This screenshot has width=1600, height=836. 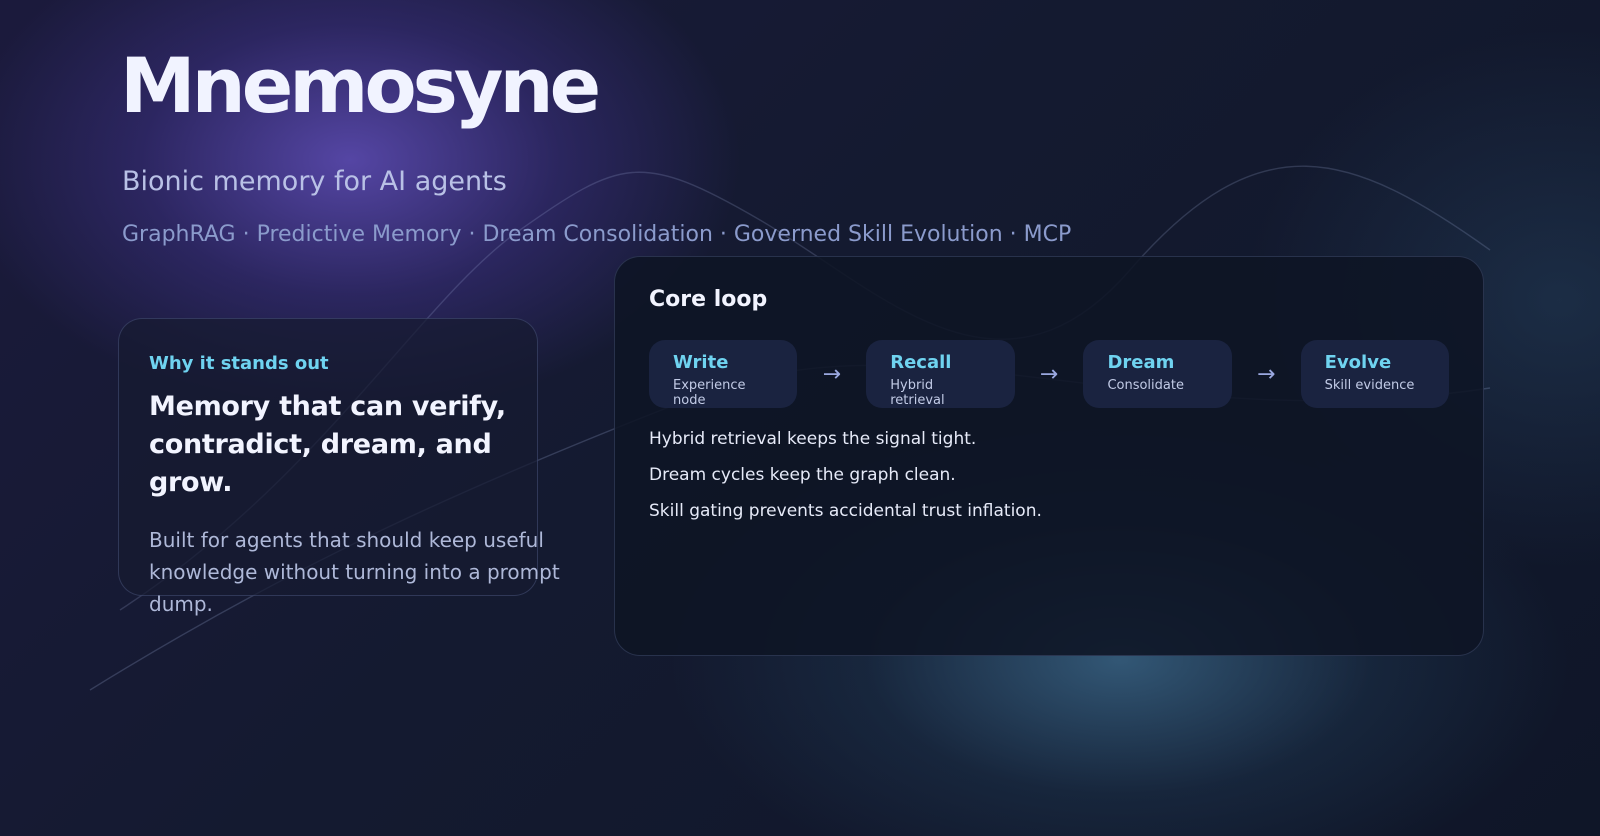 What do you see at coordinates (320, 463) in the screenshot?
I see `why-card-headline-line-2: contradict, dream, and grow.` at bounding box center [320, 463].